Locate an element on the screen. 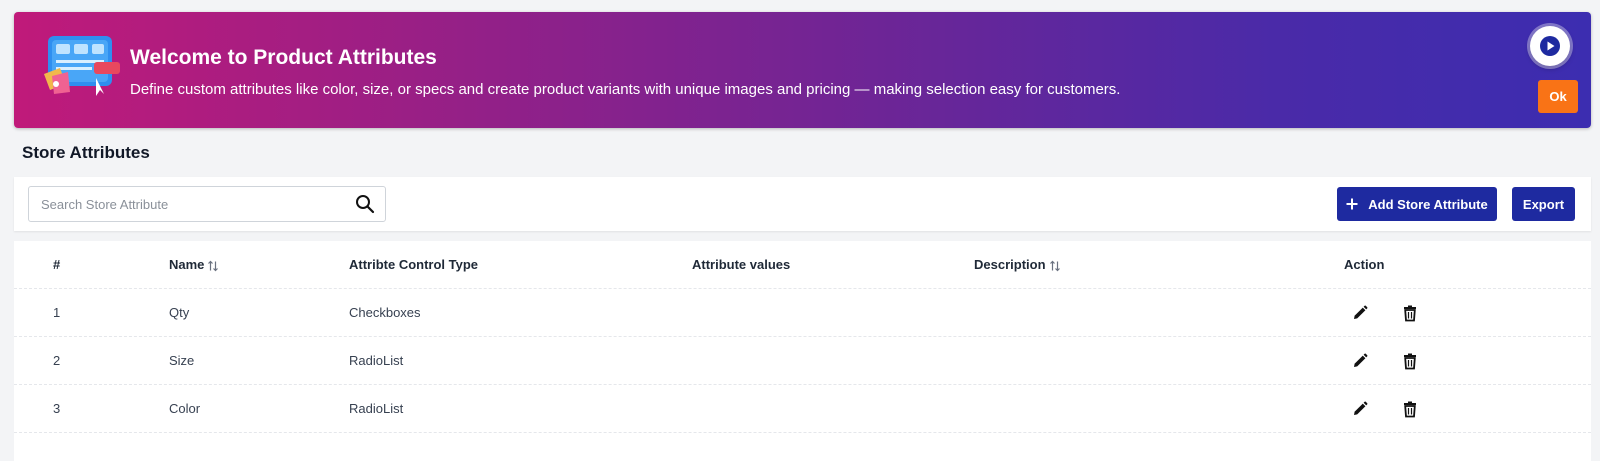 The height and width of the screenshot is (461, 1600). row-name: Qty is located at coordinates (179, 312).